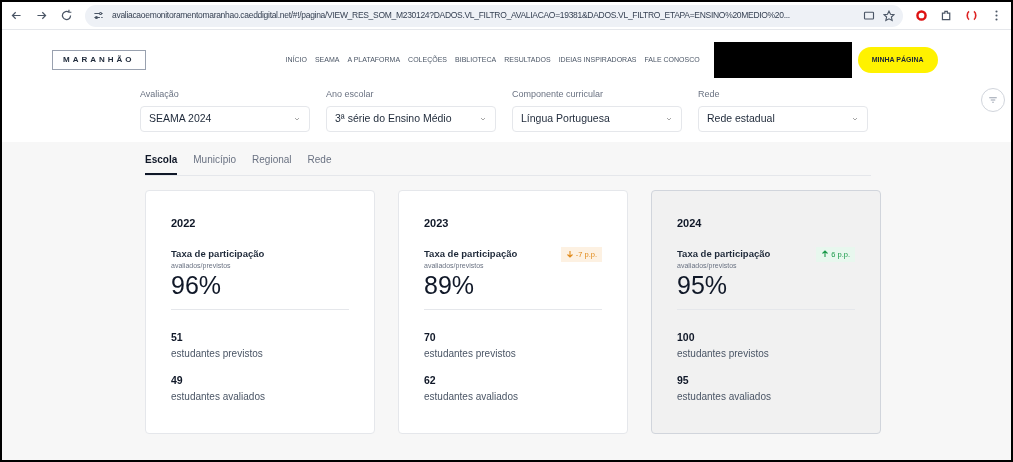 The width and height of the screenshot is (1013, 462). Describe the element at coordinates (225, 118) in the screenshot. I see `dropdown: SEAMA 2024` at that location.